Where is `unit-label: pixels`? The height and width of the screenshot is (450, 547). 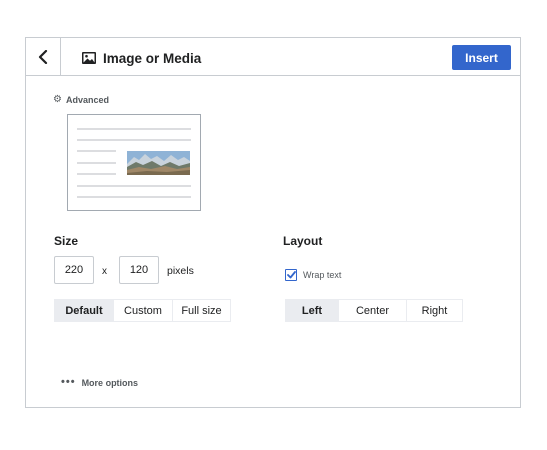
unit-label: pixels is located at coordinates (180, 271).